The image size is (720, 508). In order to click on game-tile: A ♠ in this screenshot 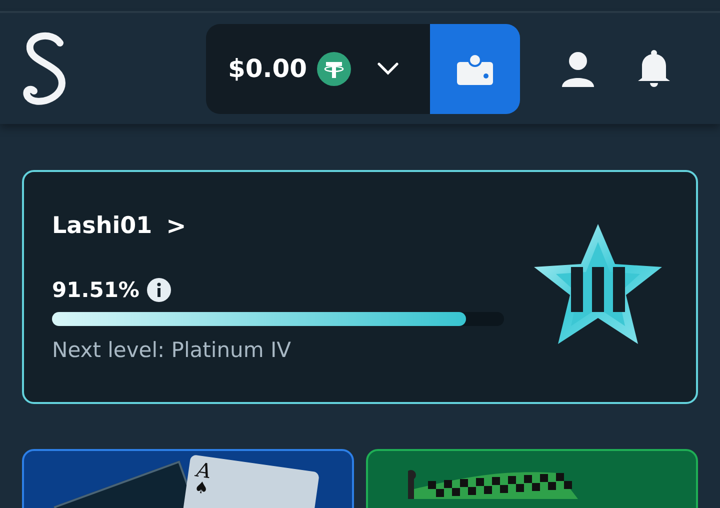, I will do `click(188, 478)`.